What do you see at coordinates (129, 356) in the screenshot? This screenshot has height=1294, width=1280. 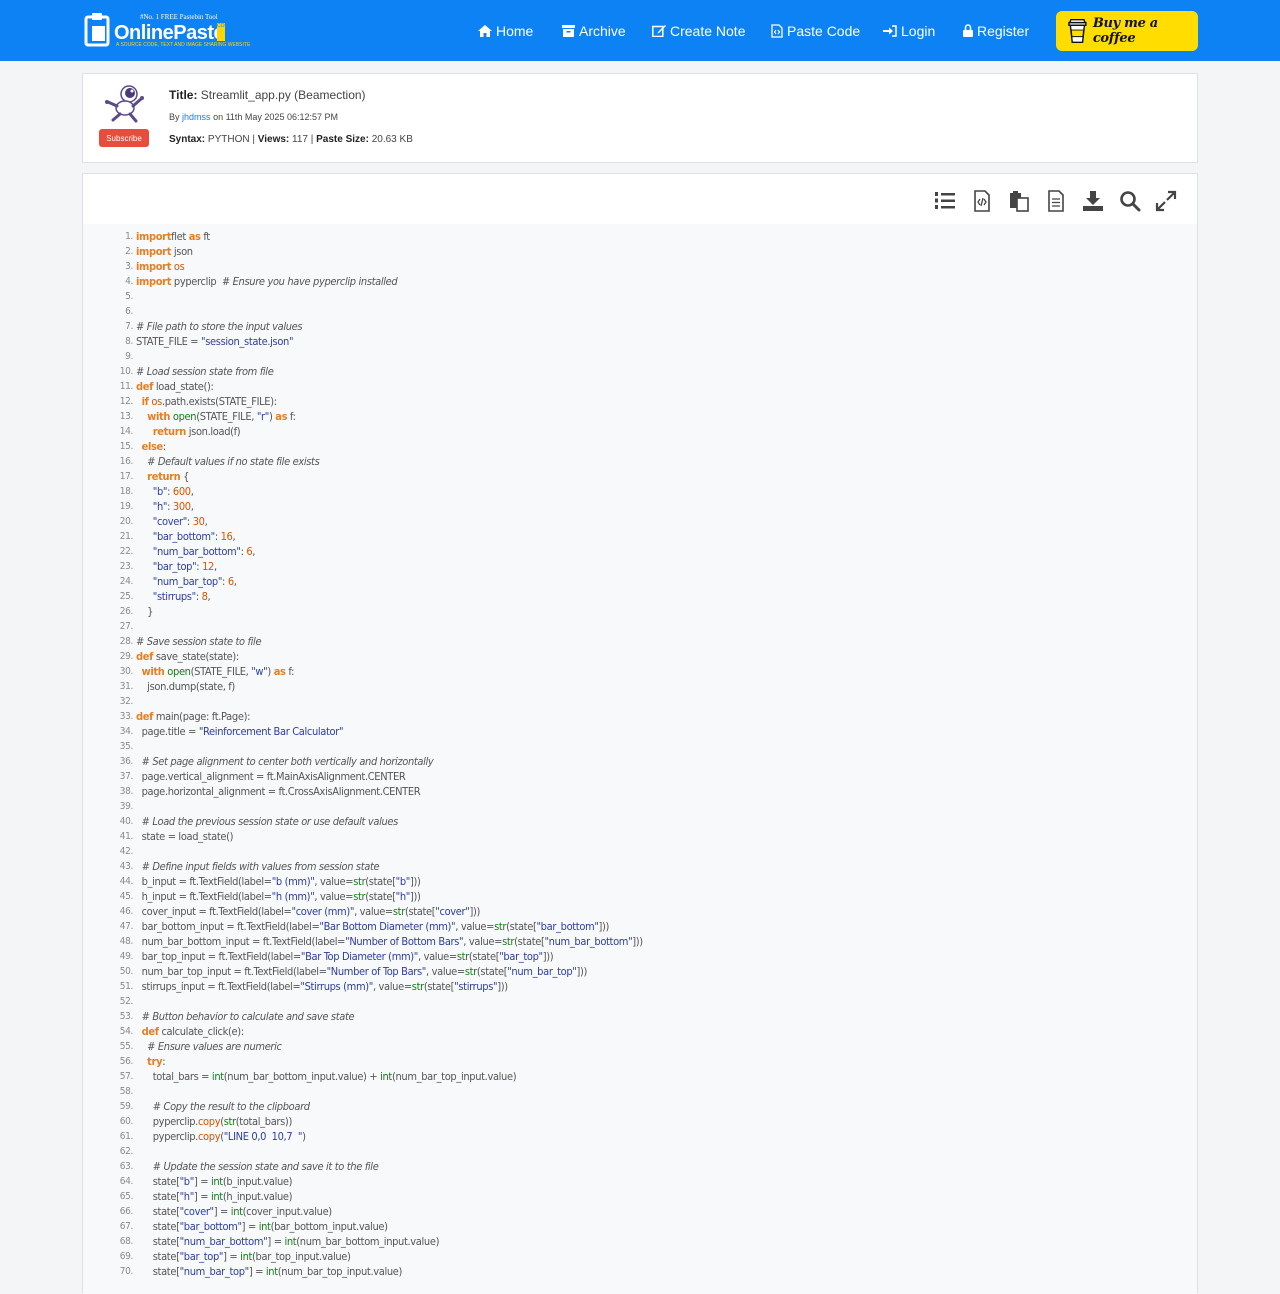 I see `line-number: 9.` at bounding box center [129, 356].